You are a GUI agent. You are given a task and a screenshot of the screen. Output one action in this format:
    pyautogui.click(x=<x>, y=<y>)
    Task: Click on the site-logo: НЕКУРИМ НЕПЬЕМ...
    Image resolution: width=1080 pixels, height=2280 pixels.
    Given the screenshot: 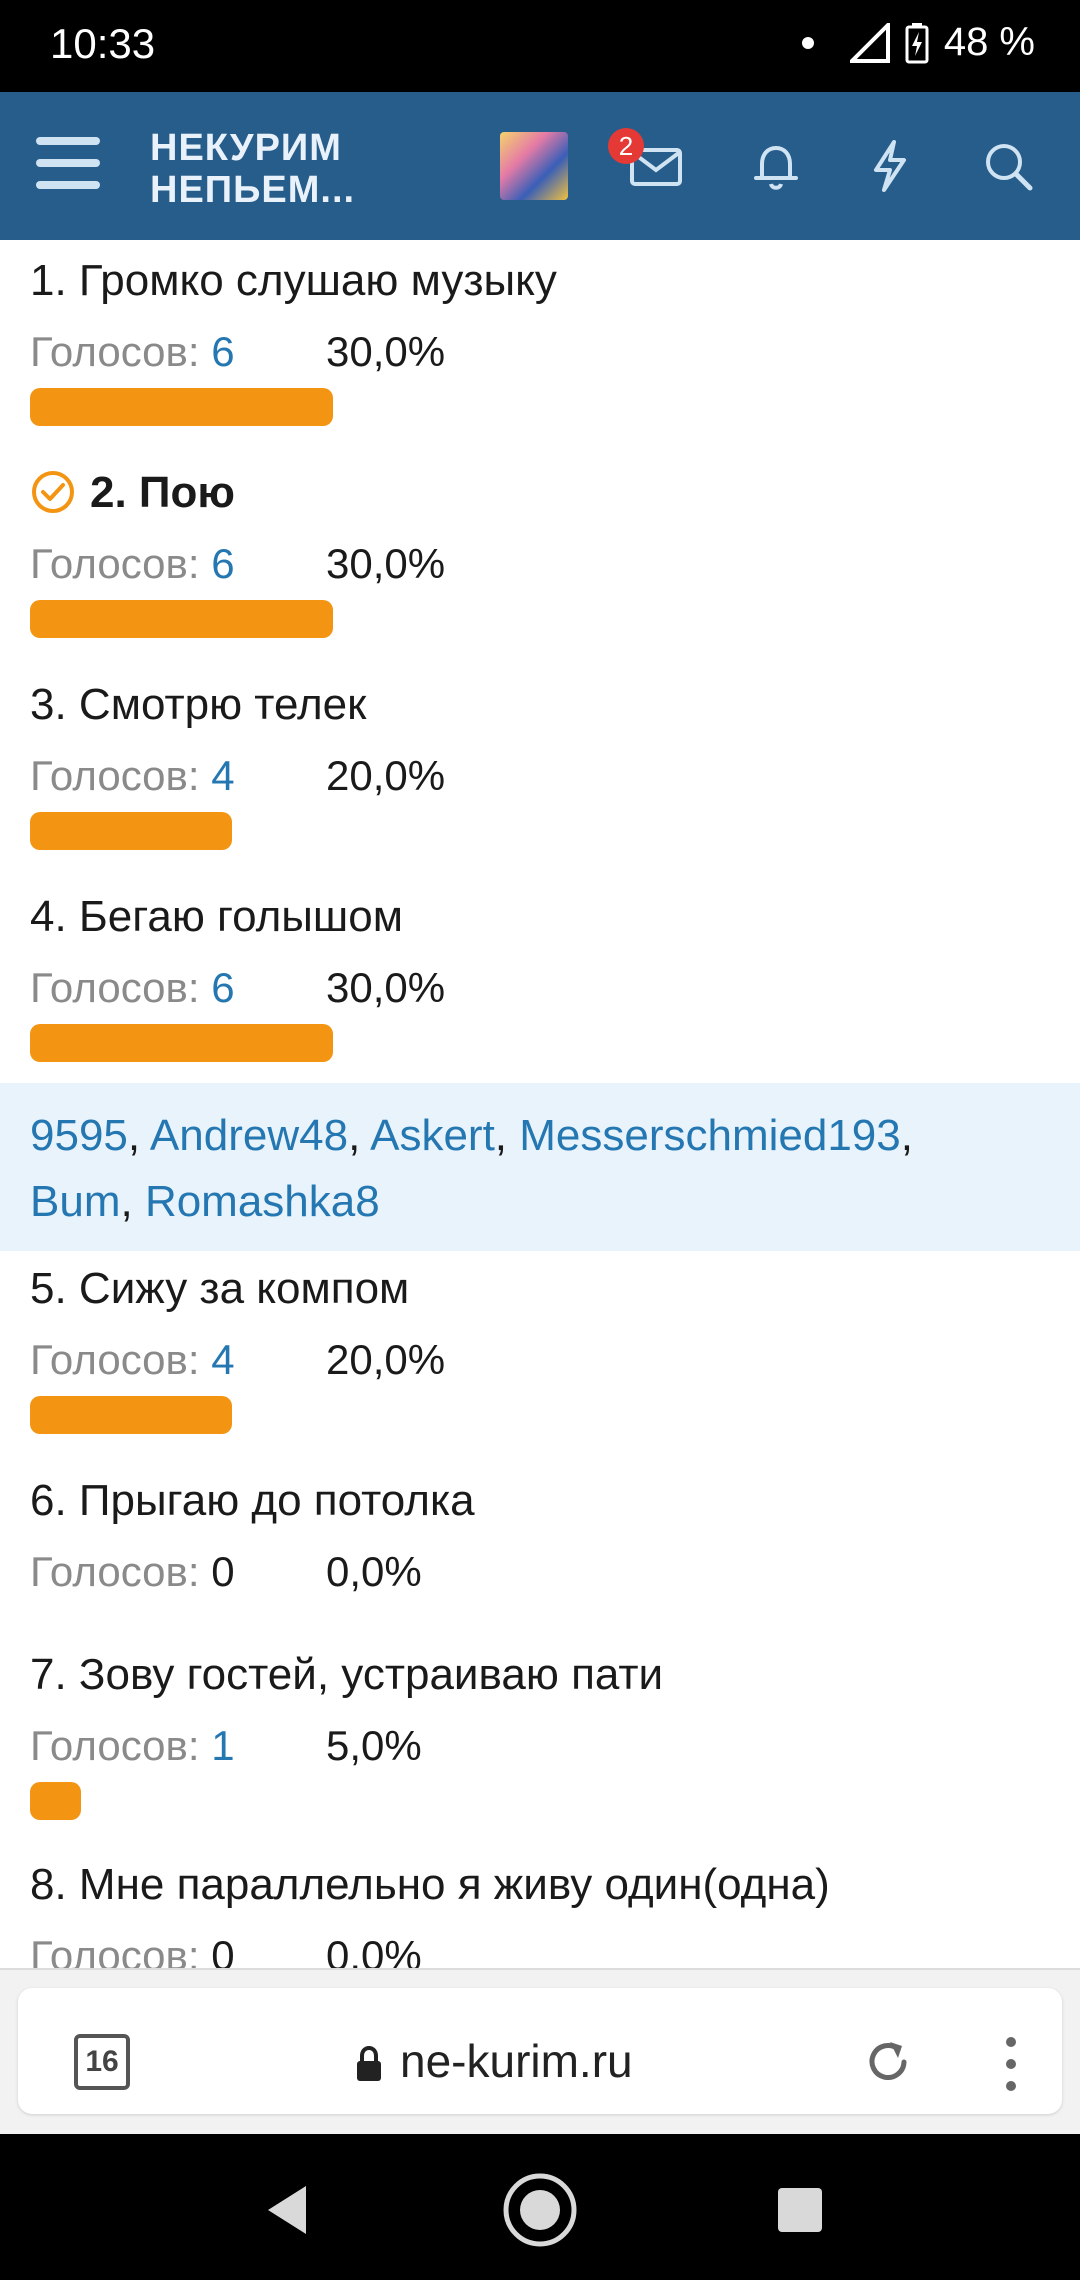 What is the action you would take?
    pyautogui.click(x=252, y=169)
    